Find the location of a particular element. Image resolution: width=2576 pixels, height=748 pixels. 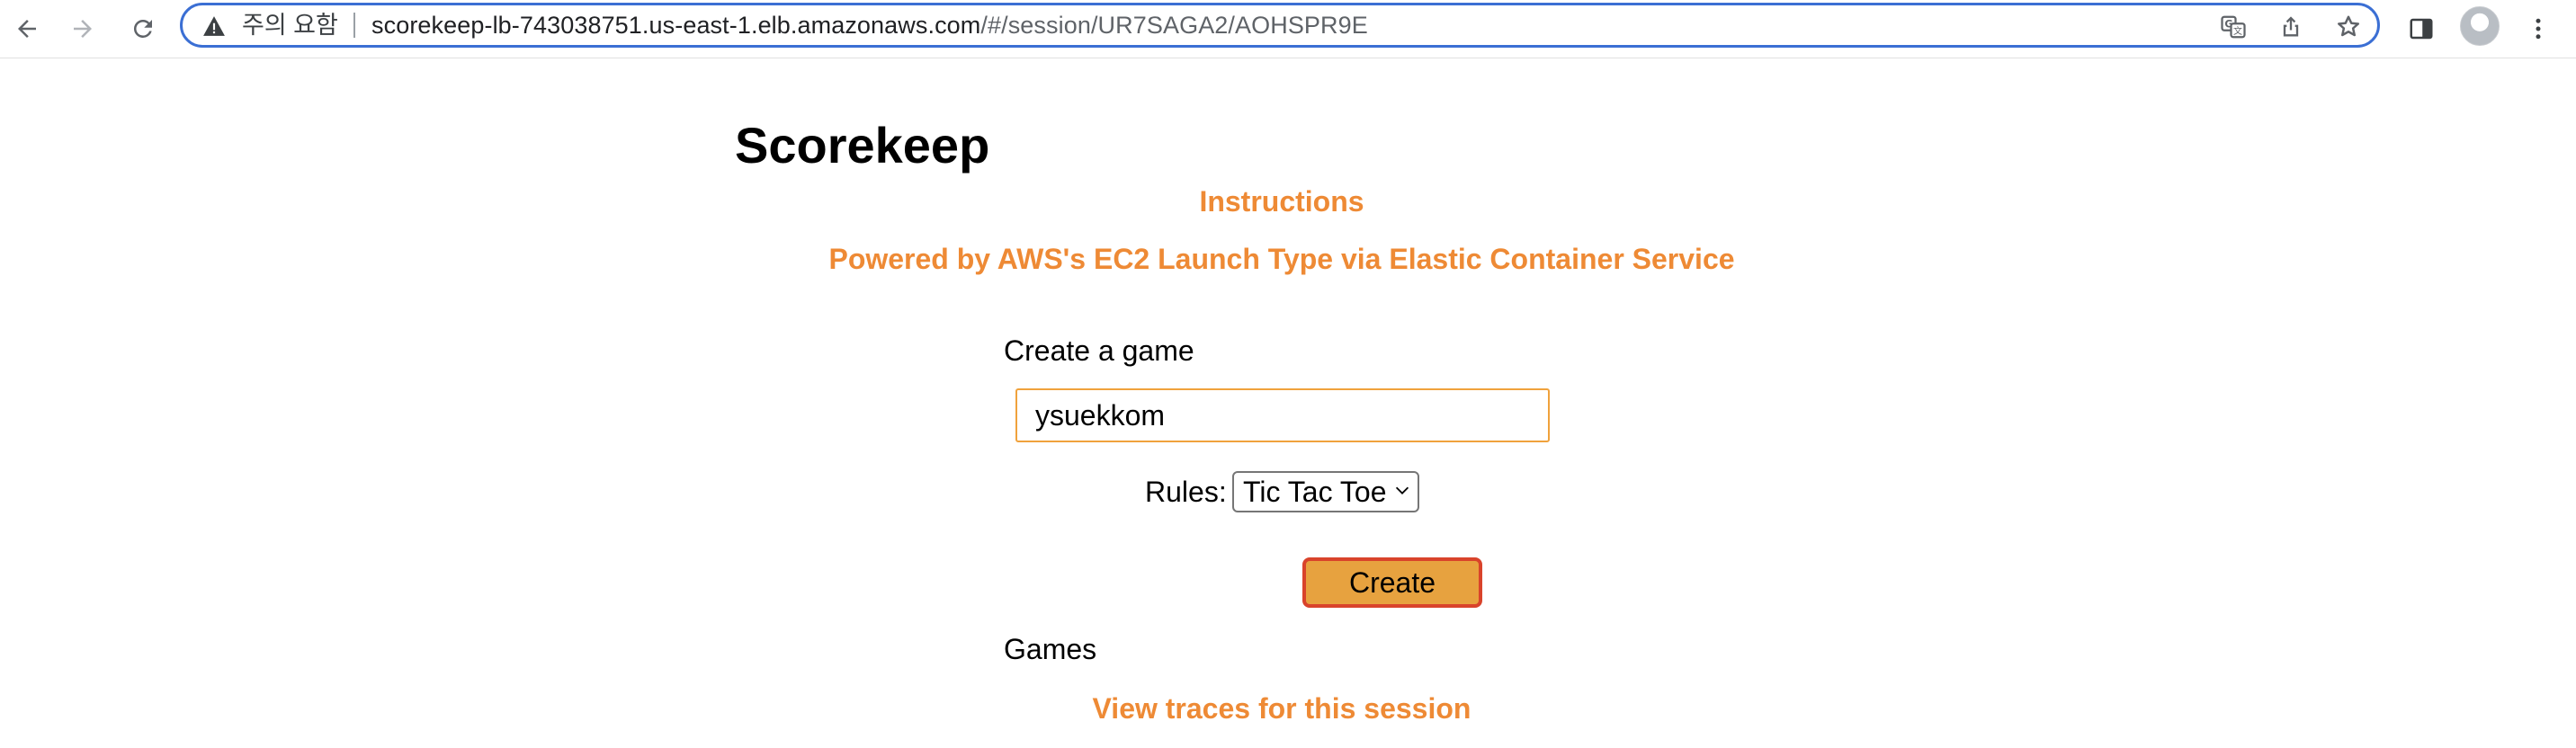

avatar is located at coordinates (2480, 26).